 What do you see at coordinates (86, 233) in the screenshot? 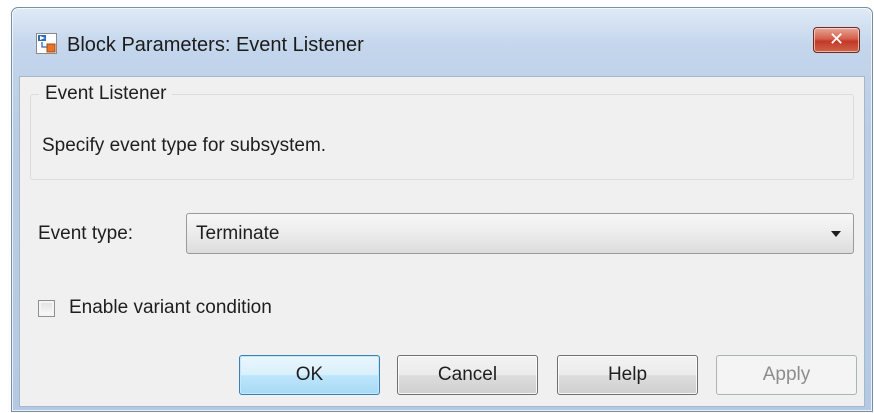
I see `event-type-label: Event type:` at bounding box center [86, 233].